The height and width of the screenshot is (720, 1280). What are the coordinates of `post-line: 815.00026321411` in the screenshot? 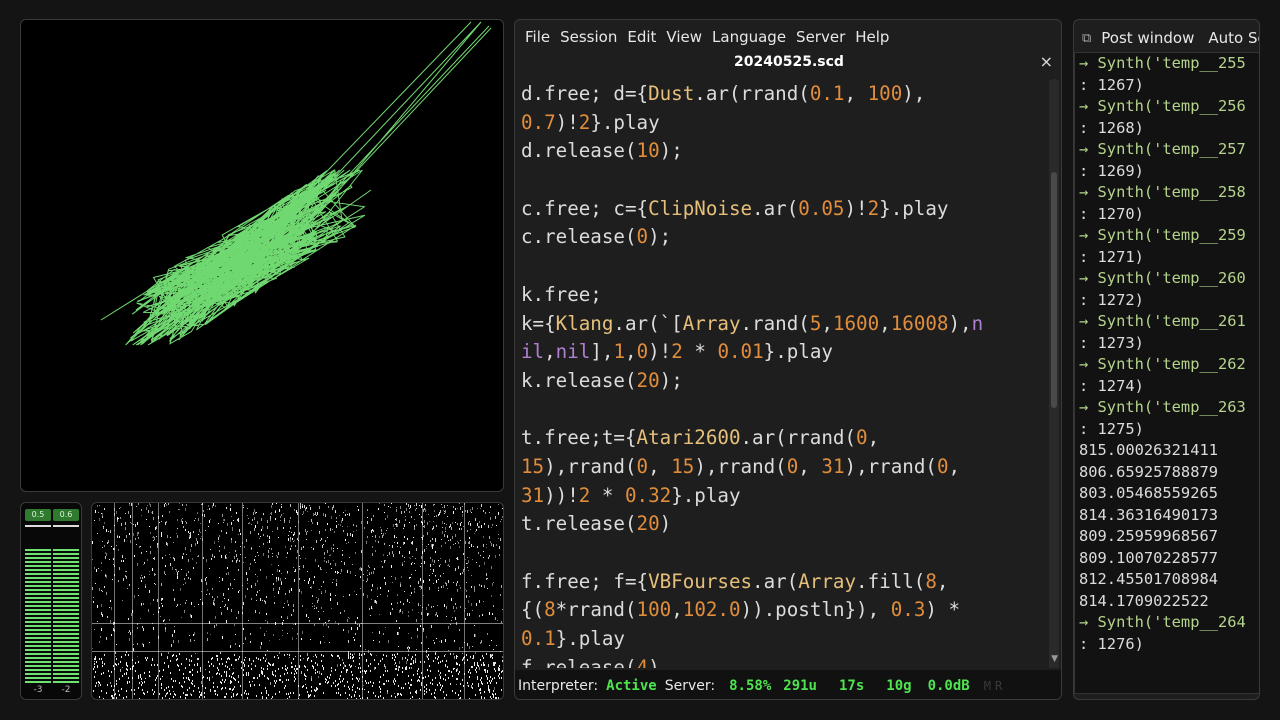 It's located at (1148, 450).